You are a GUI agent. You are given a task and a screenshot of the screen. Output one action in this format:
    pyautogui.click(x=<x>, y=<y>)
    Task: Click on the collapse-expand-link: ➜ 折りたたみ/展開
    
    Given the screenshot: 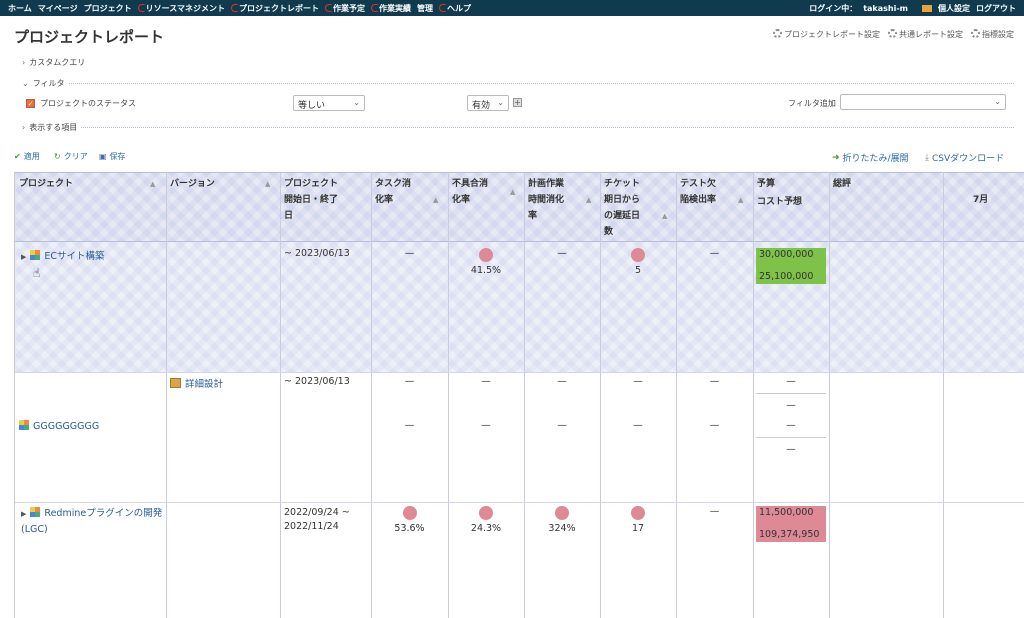 What is the action you would take?
    pyautogui.click(x=870, y=158)
    